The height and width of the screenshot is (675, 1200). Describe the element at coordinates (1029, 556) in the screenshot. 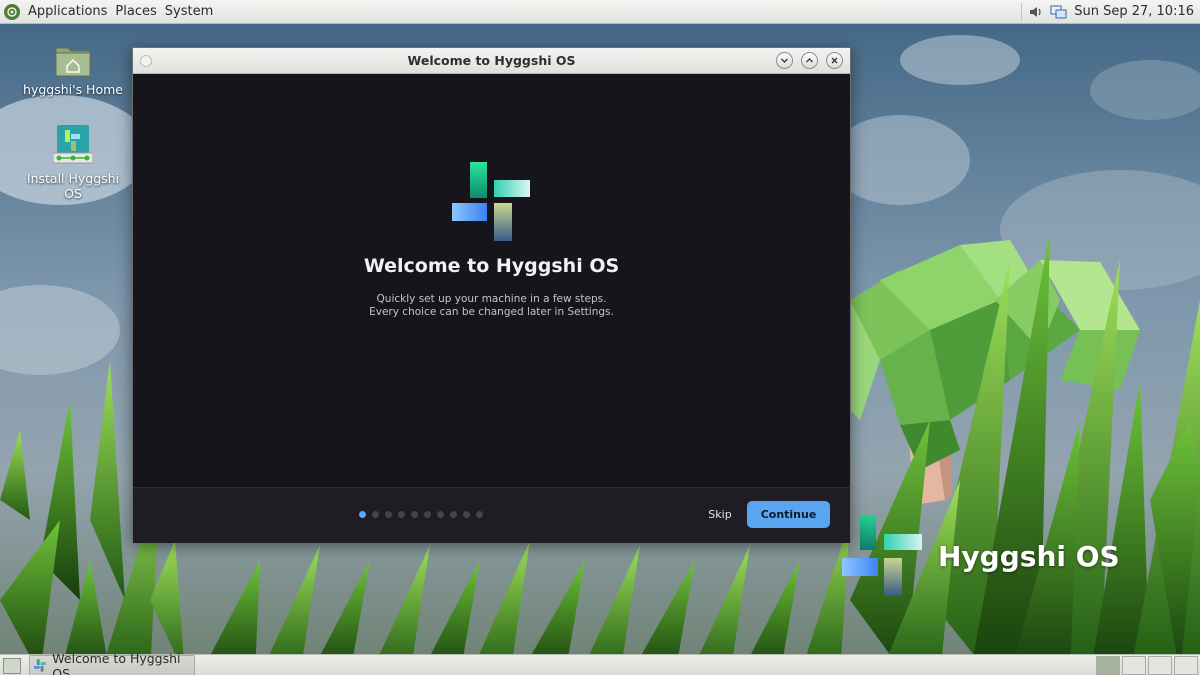

I see `brand-name: Hyggshi OS` at that location.